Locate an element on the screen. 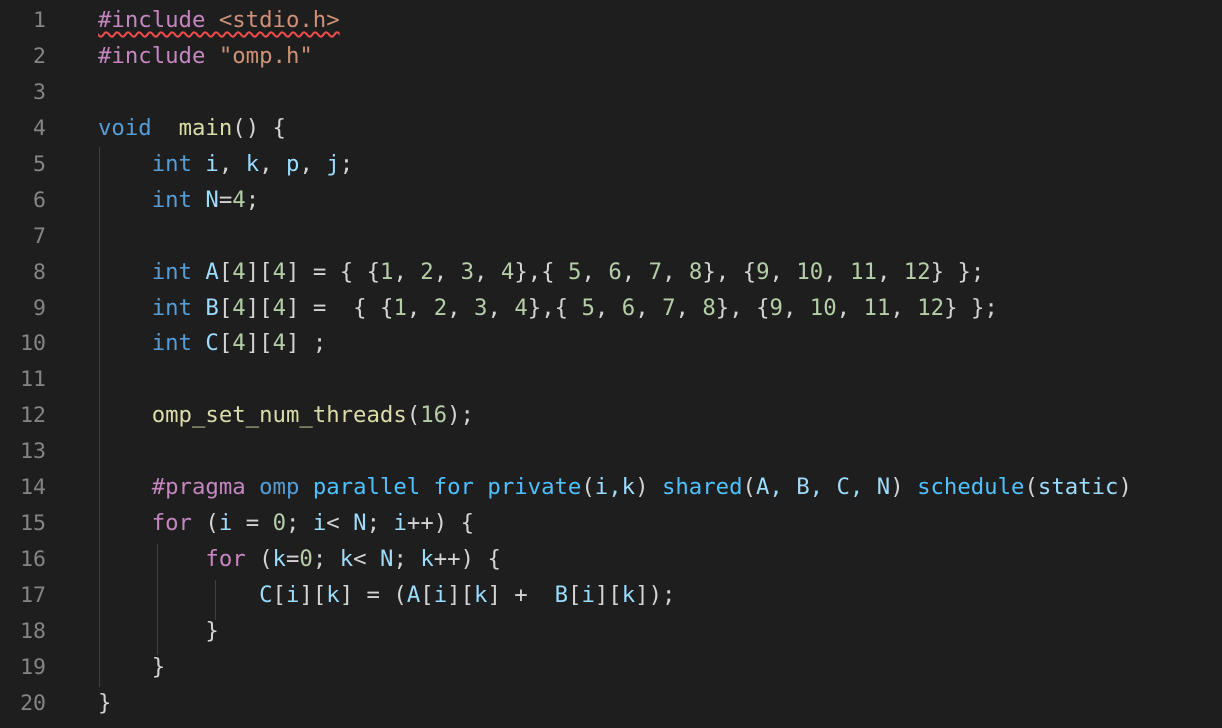  code-token: } }; is located at coordinates (957, 271).